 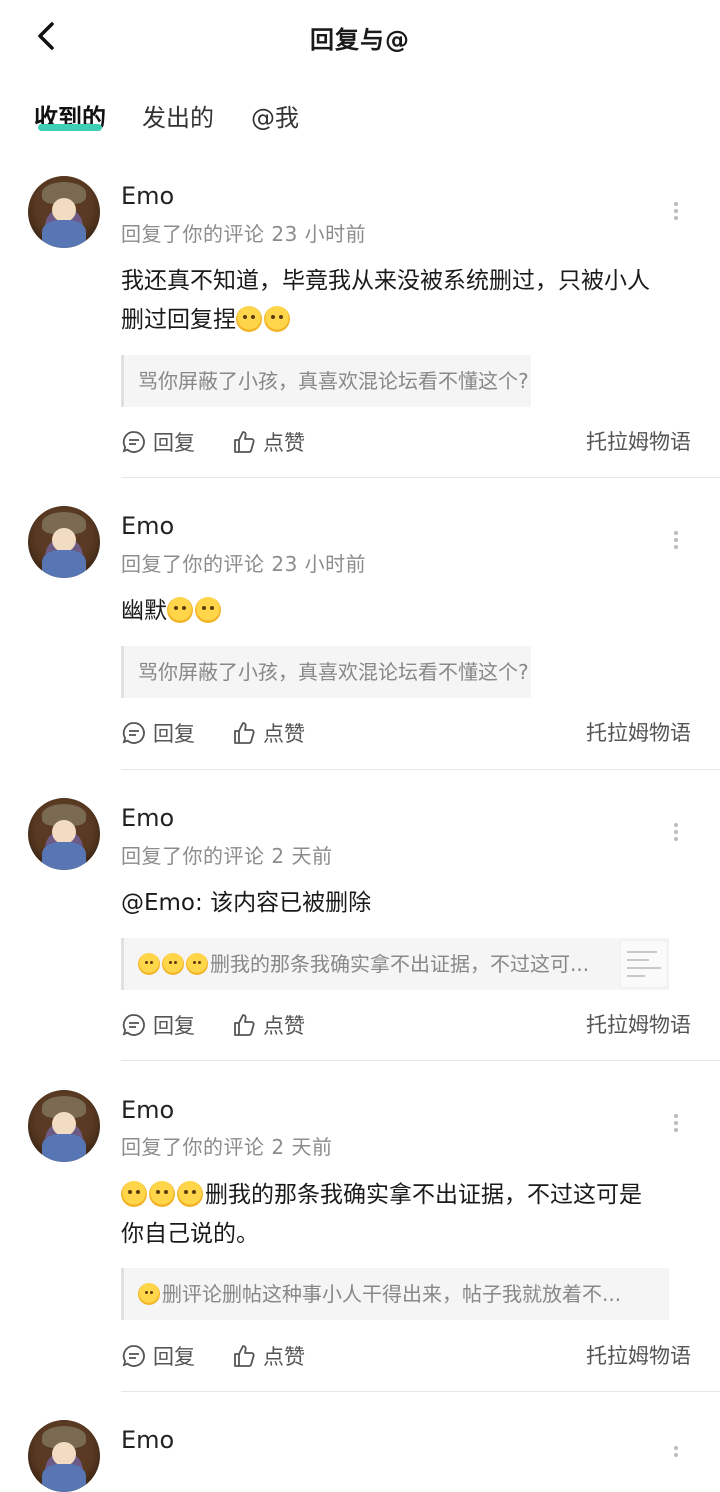 What do you see at coordinates (411, 1195) in the screenshot?
I see `reply-content-line: 删我的那条我确实拿不出证据，不过这可是` at bounding box center [411, 1195].